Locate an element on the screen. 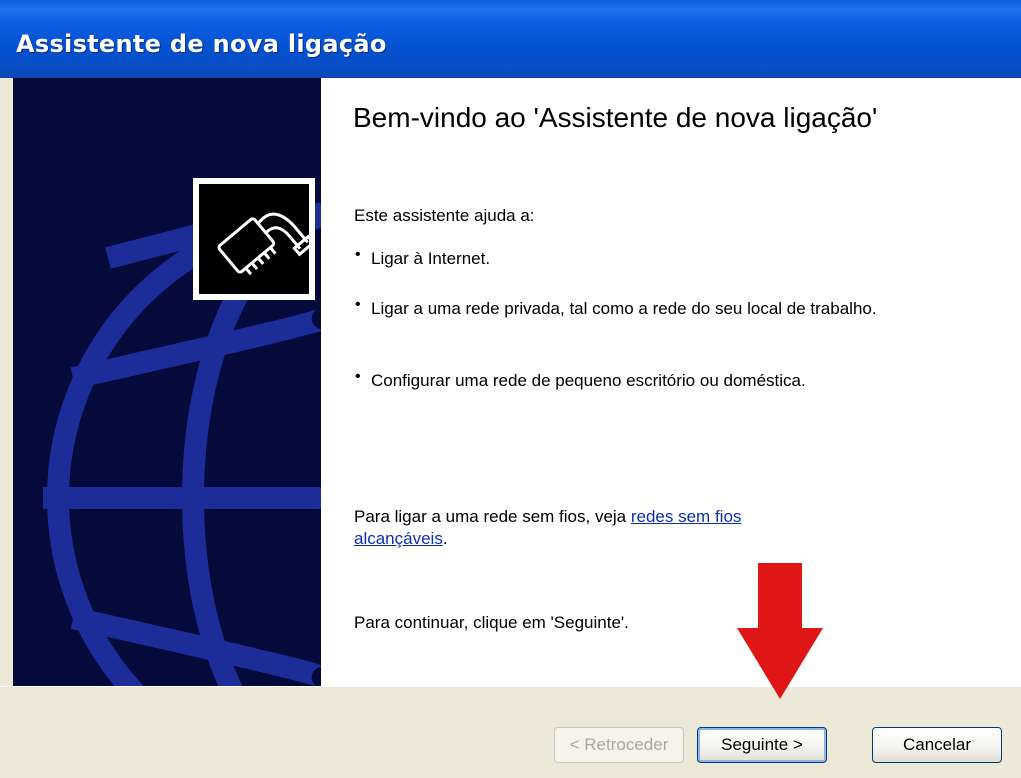  intro-text: Este assistente ajuda a: is located at coordinates (444, 215).